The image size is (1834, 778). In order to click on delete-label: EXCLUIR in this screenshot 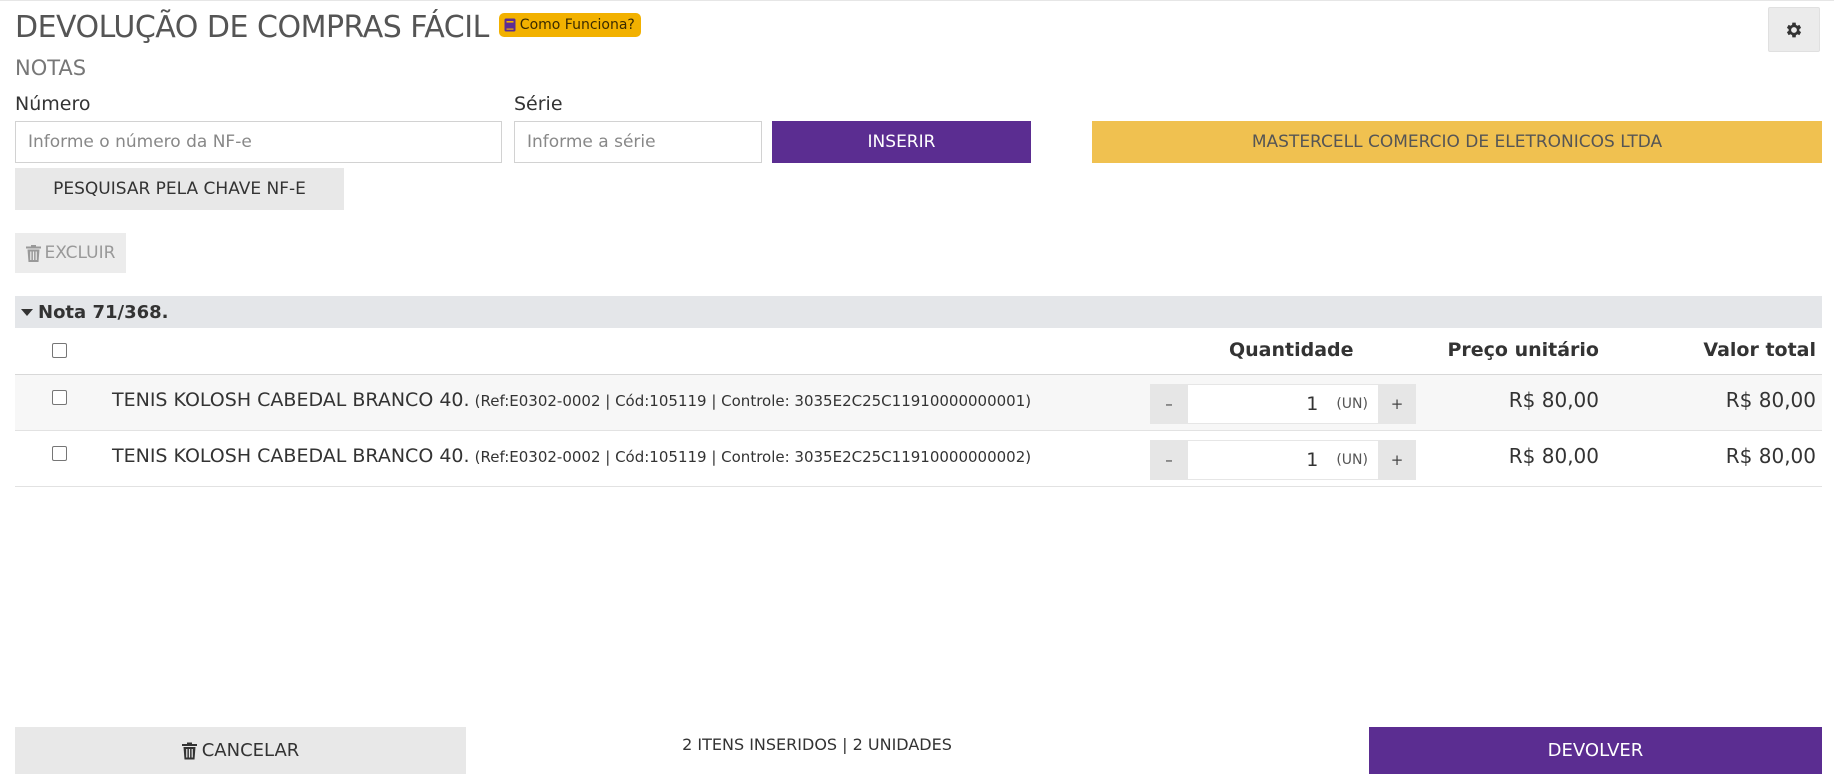, I will do `click(80, 253)`.